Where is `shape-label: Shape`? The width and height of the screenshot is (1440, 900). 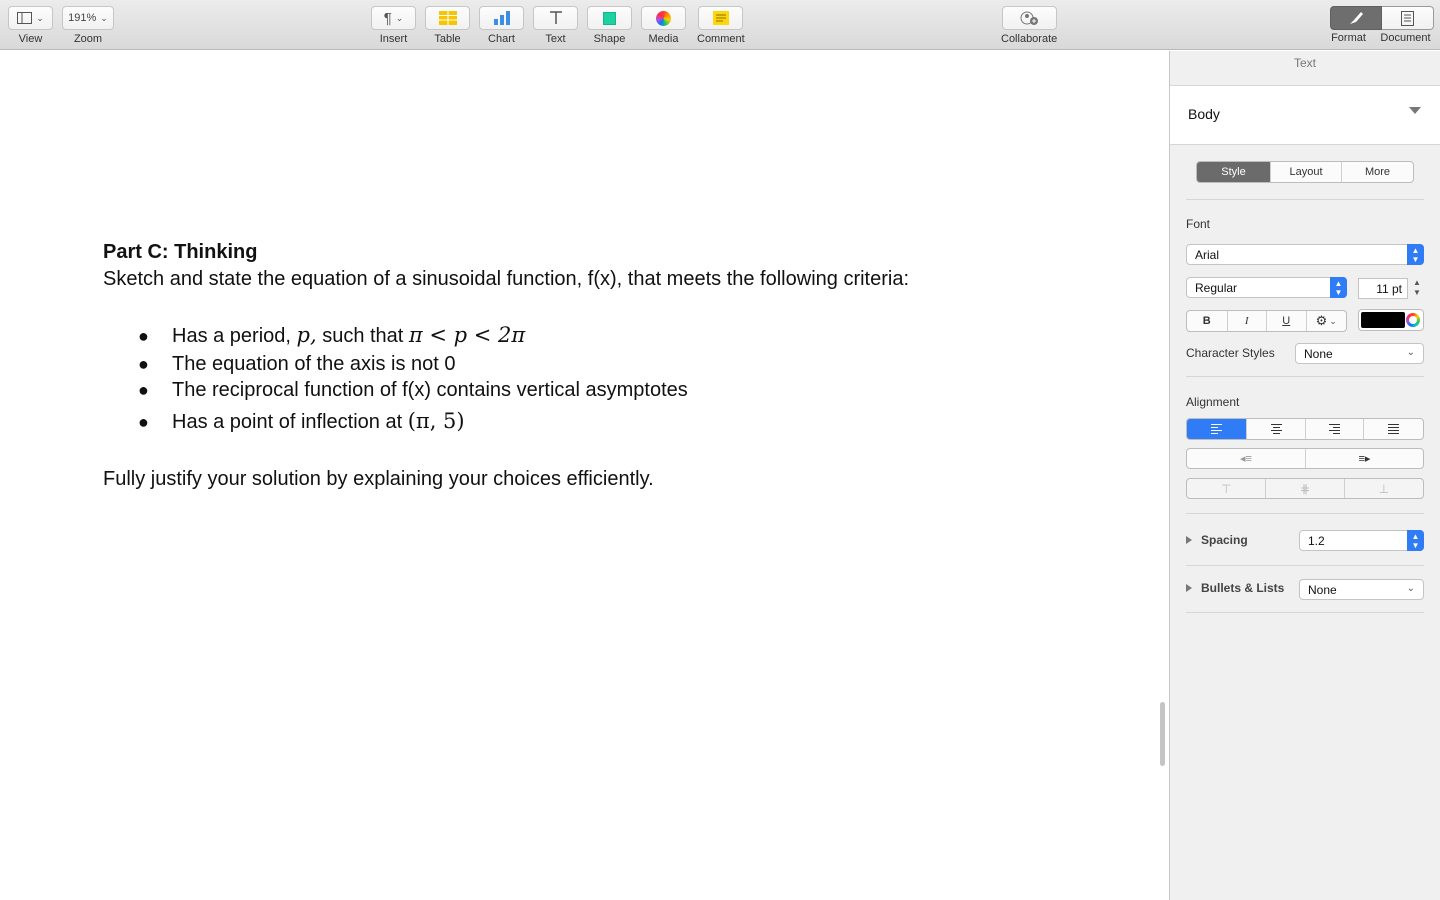
shape-label: Shape is located at coordinates (609, 39).